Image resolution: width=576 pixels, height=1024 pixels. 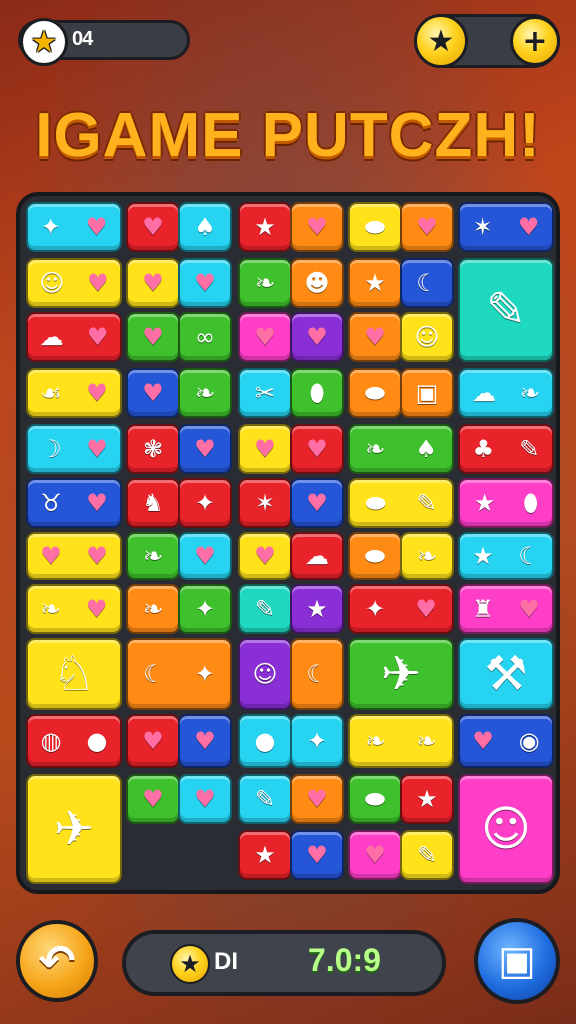 What do you see at coordinates (317, 283) in the screenshot?
I see `puzzle-tile-pair: ☻` at bounding box center [317, 283].